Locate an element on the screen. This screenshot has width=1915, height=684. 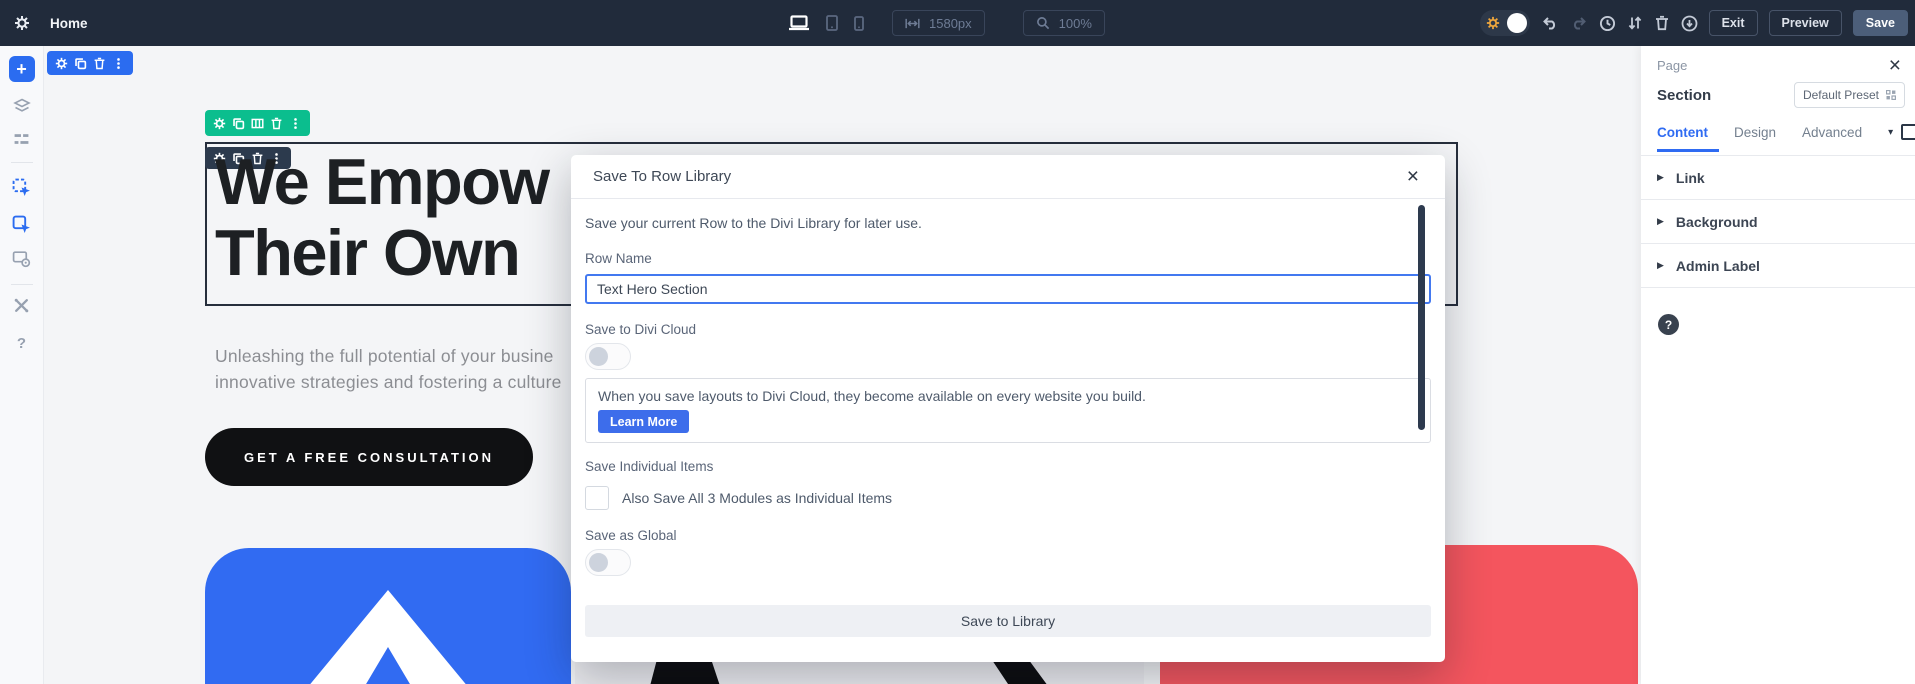
tab-design: Design is located at coordinates (1755, 132).